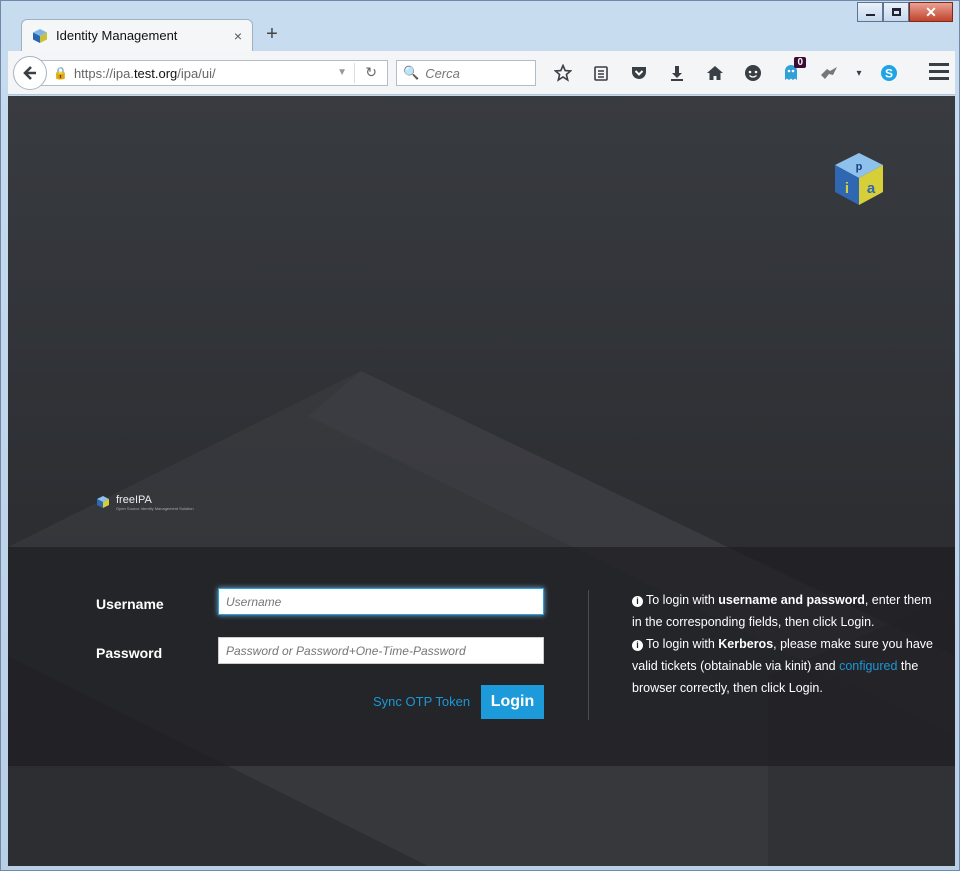  Describe the element at coordinates (381, 601) in the screenshot. I see `username-input` at that location.